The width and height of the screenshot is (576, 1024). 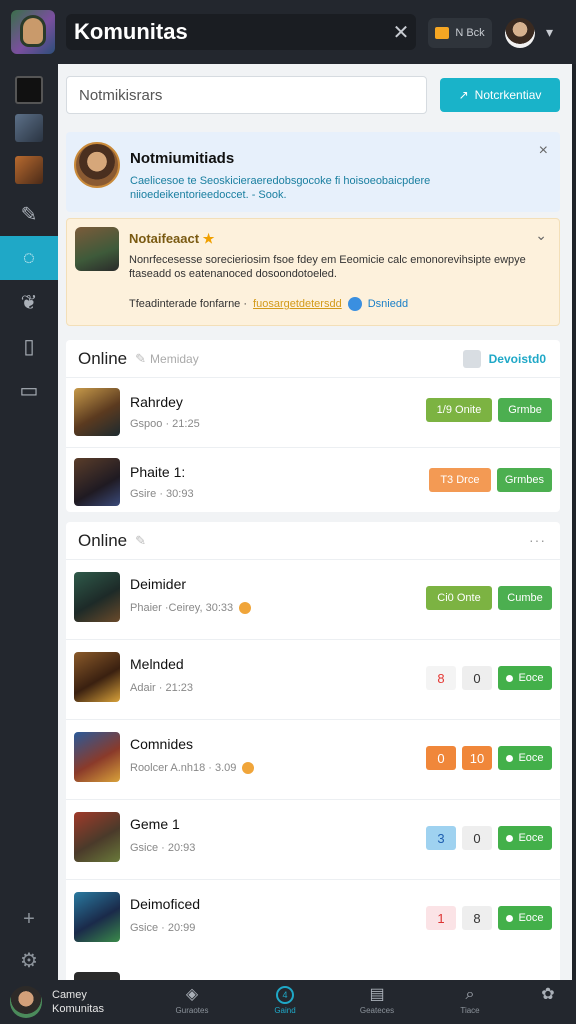 What do you see at coordinates (313, 760) in the screenshot?
I see `list-item: Comnides Roolcer A.nh18 · 3.09 0 10 Eoce` at bounding box center [313, 760].